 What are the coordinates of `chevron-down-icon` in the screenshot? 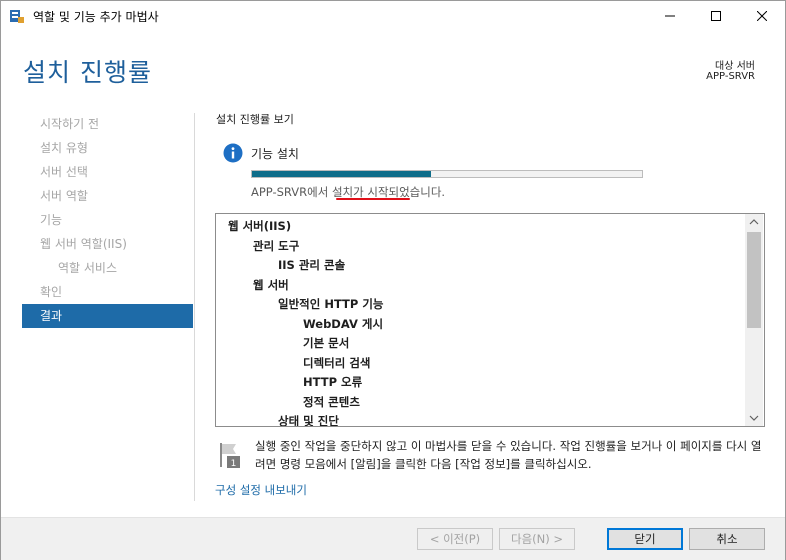 It's located at (754, 418).